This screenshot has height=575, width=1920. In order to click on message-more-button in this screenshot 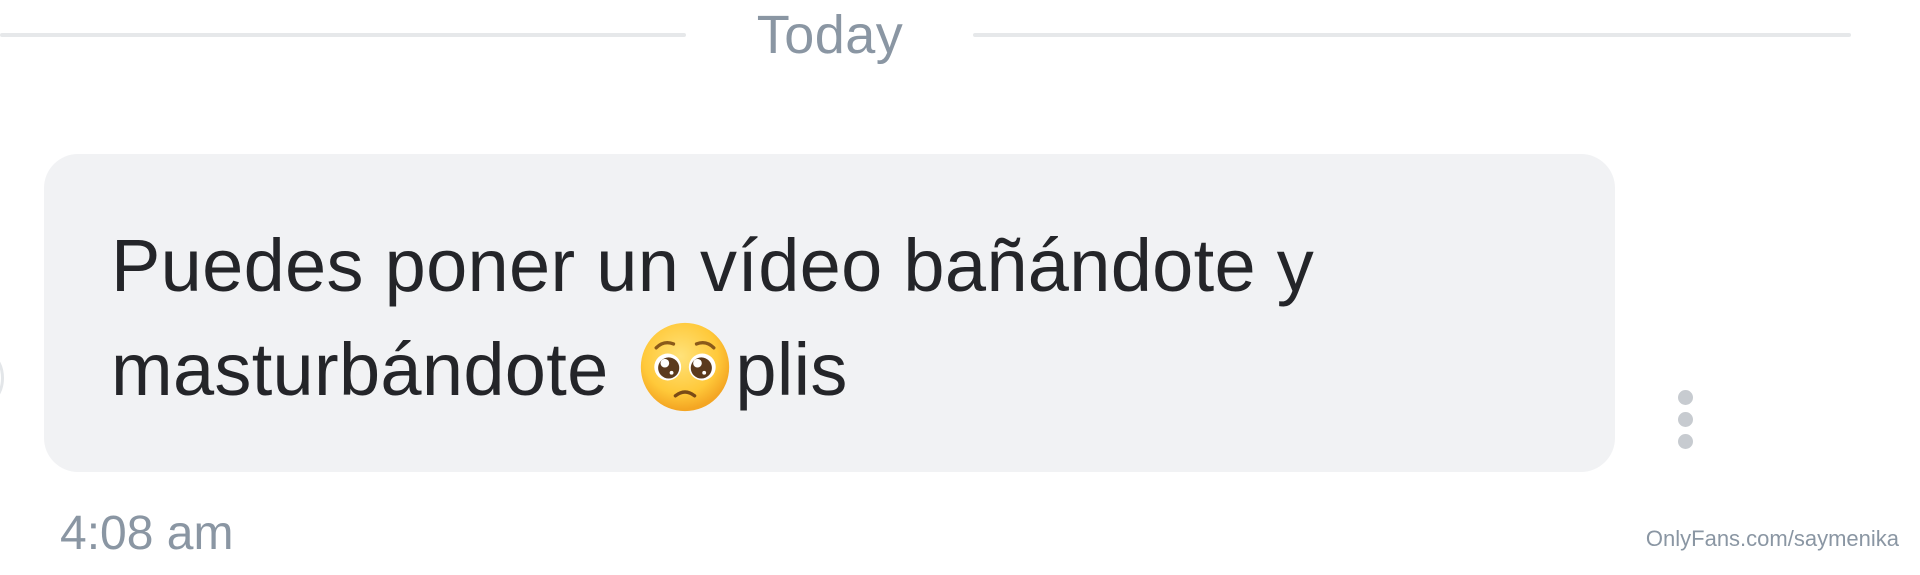, I will do `click(1685, 421)`.